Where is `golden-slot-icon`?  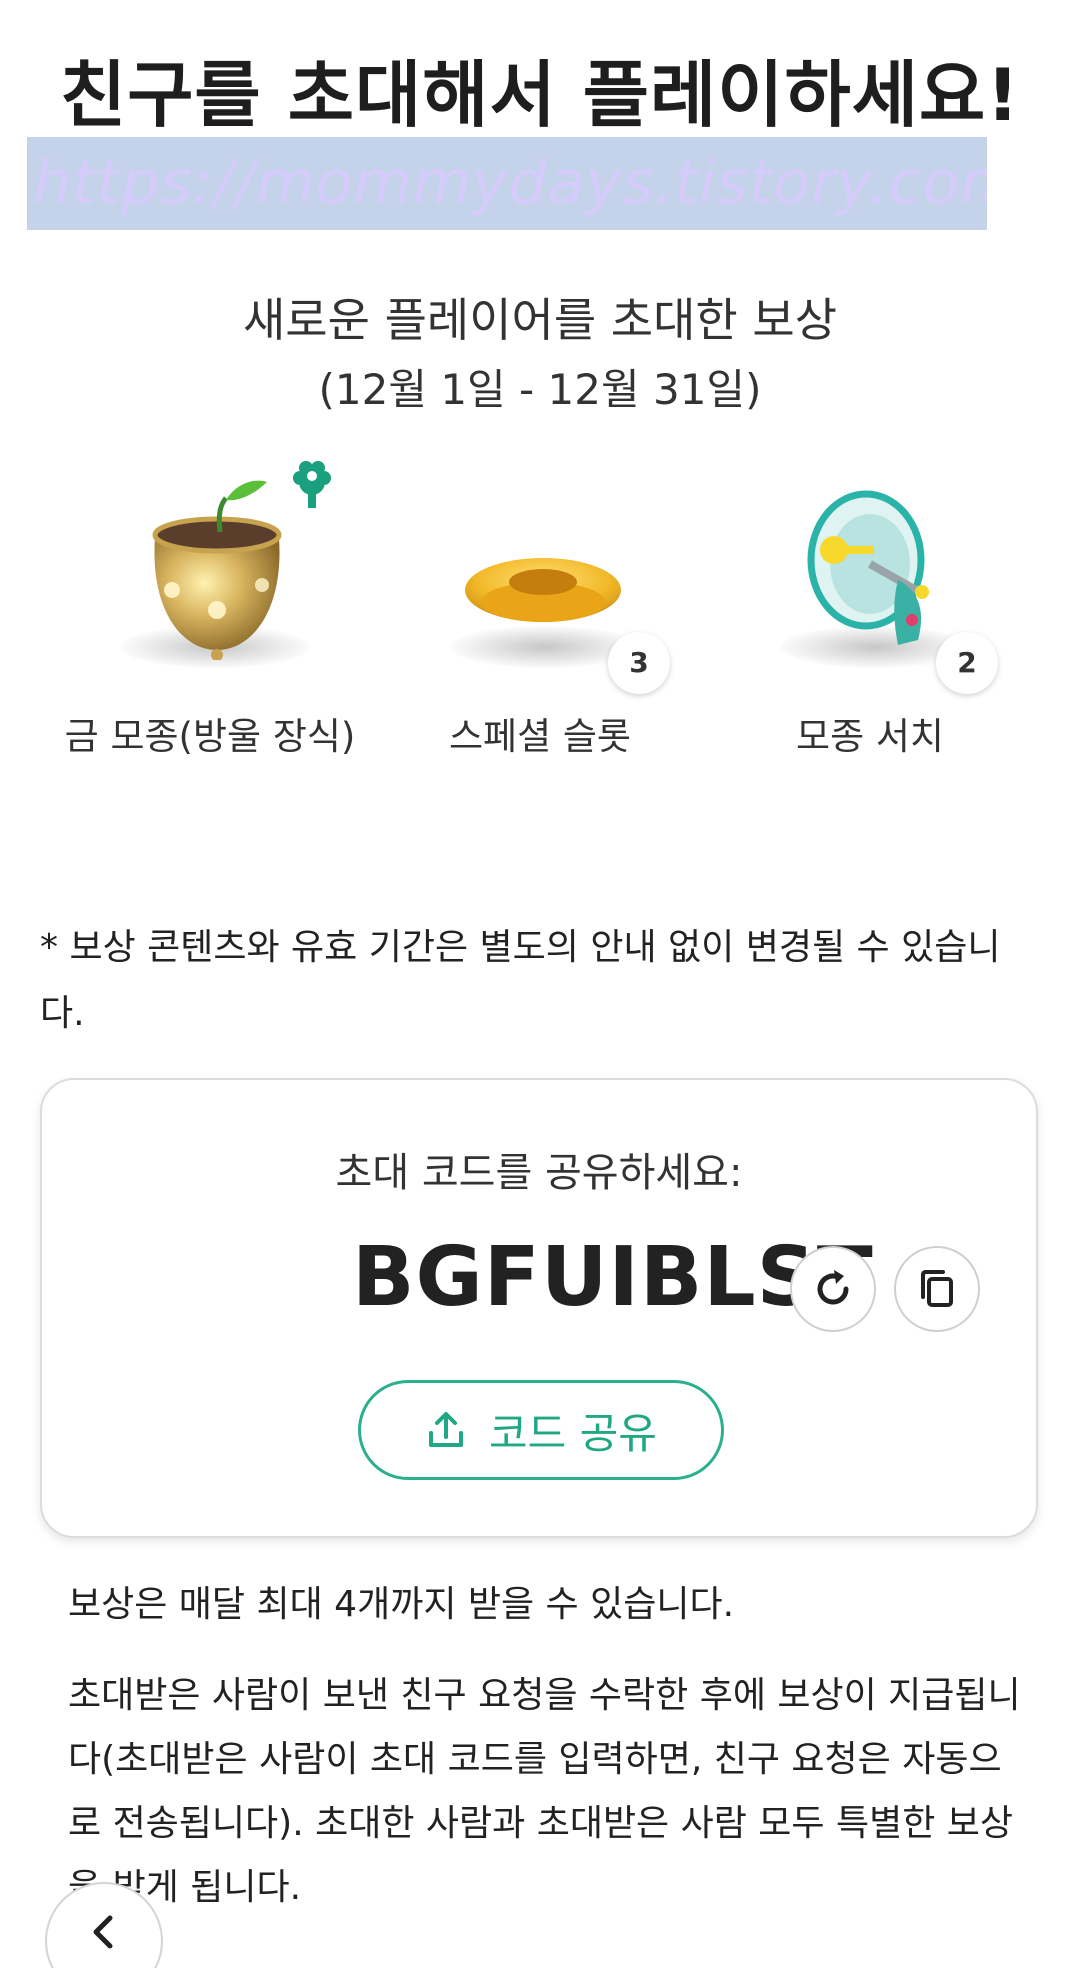
golden-slot-icon is located at coordinates (543, 590).